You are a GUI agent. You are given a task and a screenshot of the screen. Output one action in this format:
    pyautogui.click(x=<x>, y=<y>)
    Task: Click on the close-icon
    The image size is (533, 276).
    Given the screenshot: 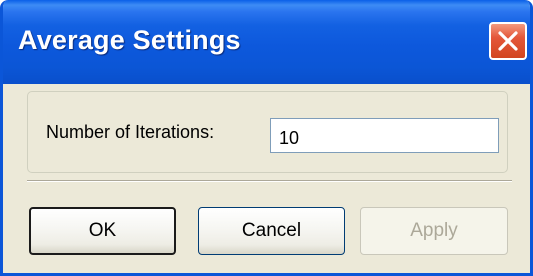 What is the action you would take?
    pyautogui.click(x=508, y=41)
    